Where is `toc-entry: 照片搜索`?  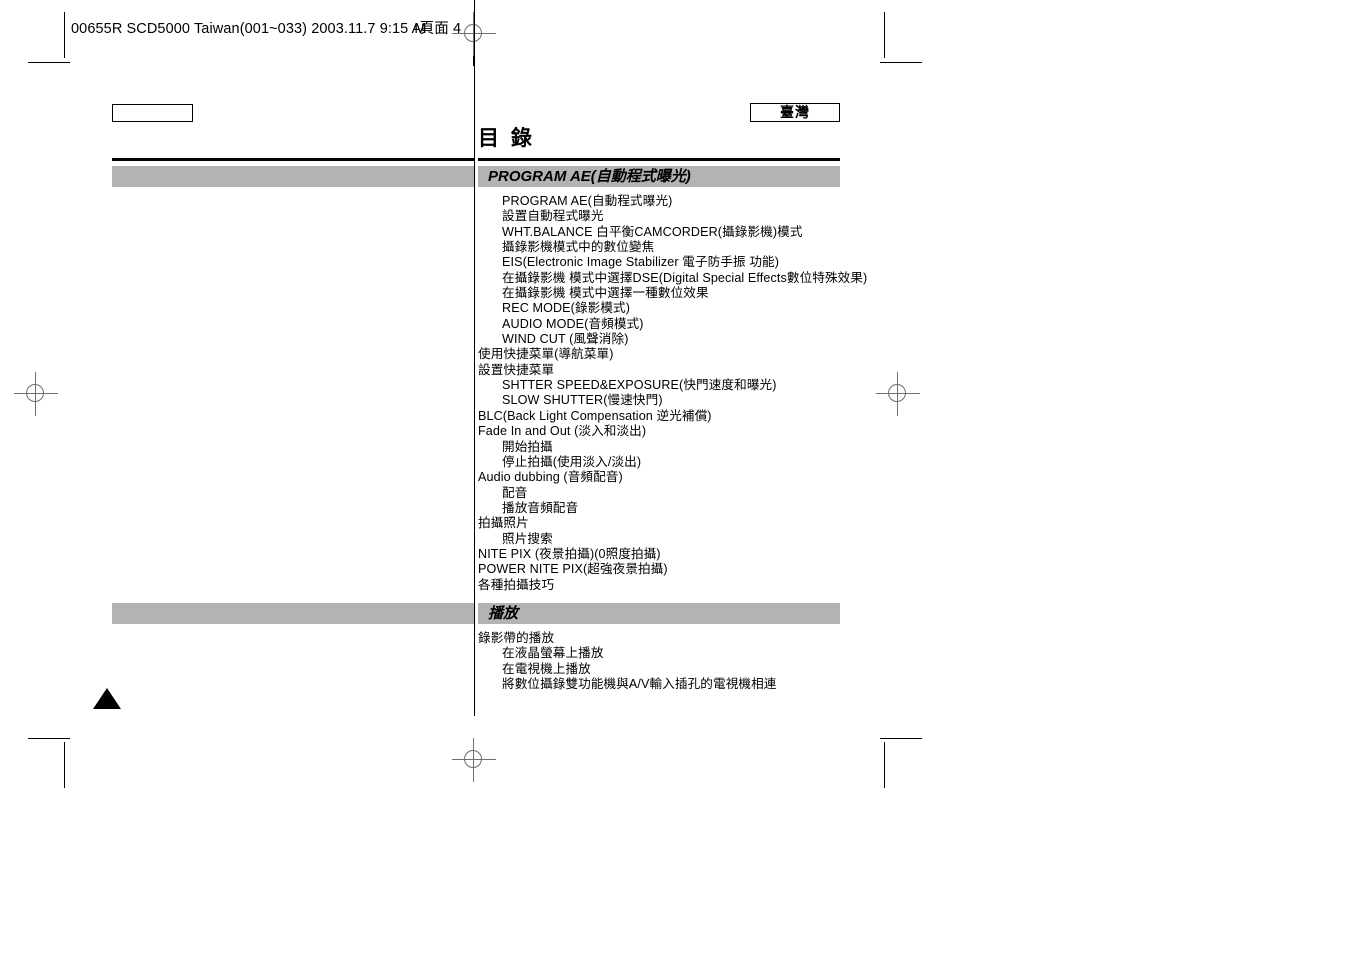
toc-entry: 照片搜索 is located at coordinates (527, 538).